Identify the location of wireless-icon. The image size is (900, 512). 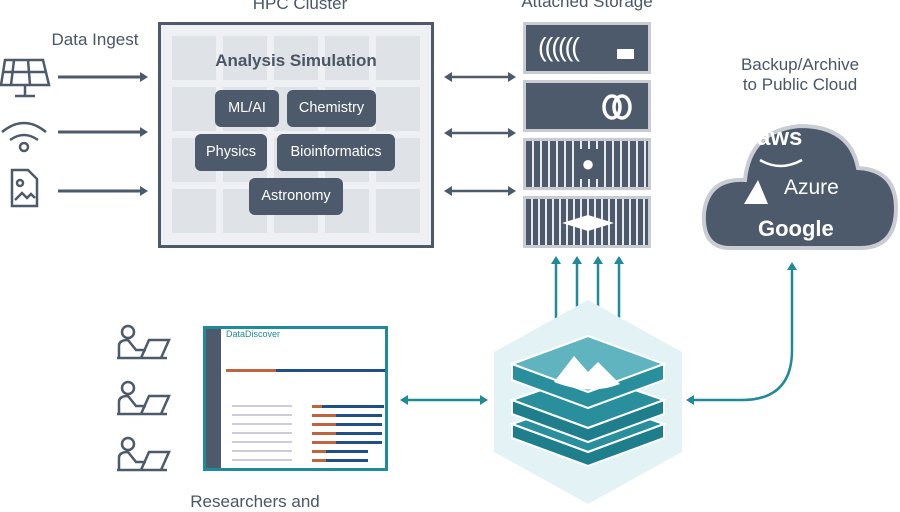
(24, 137).